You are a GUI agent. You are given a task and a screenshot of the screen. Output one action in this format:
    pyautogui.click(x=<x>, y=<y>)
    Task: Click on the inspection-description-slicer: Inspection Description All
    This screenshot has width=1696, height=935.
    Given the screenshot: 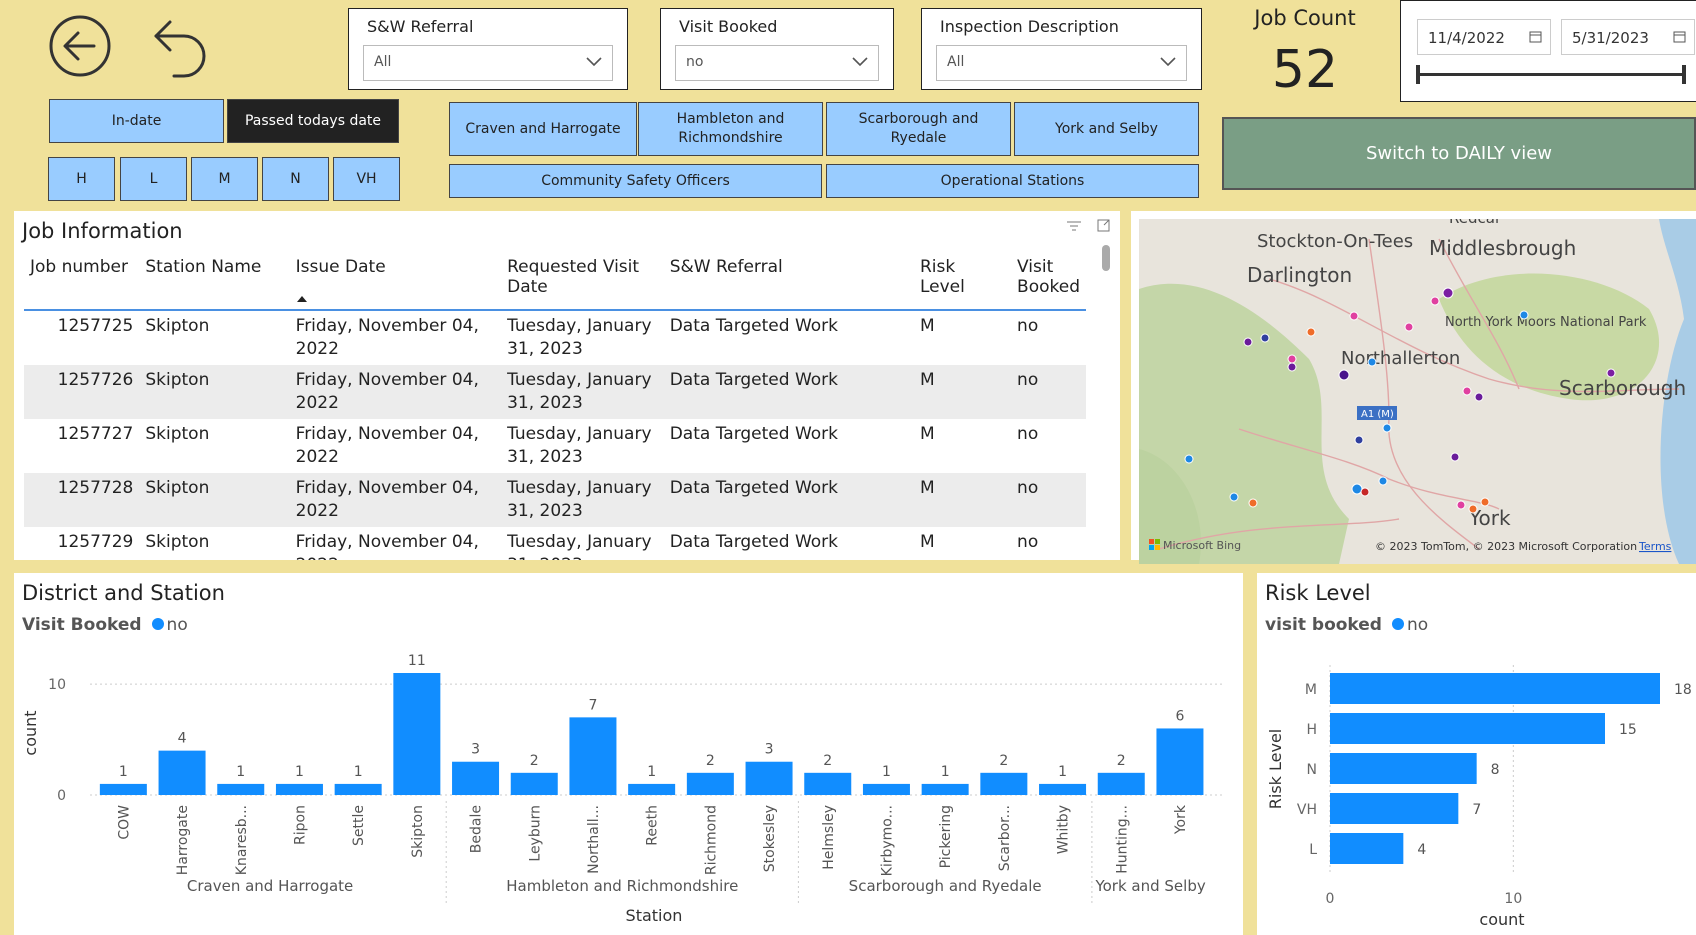 What is the action you would take?
    pyautogui.click(x=1061, y=49)
    